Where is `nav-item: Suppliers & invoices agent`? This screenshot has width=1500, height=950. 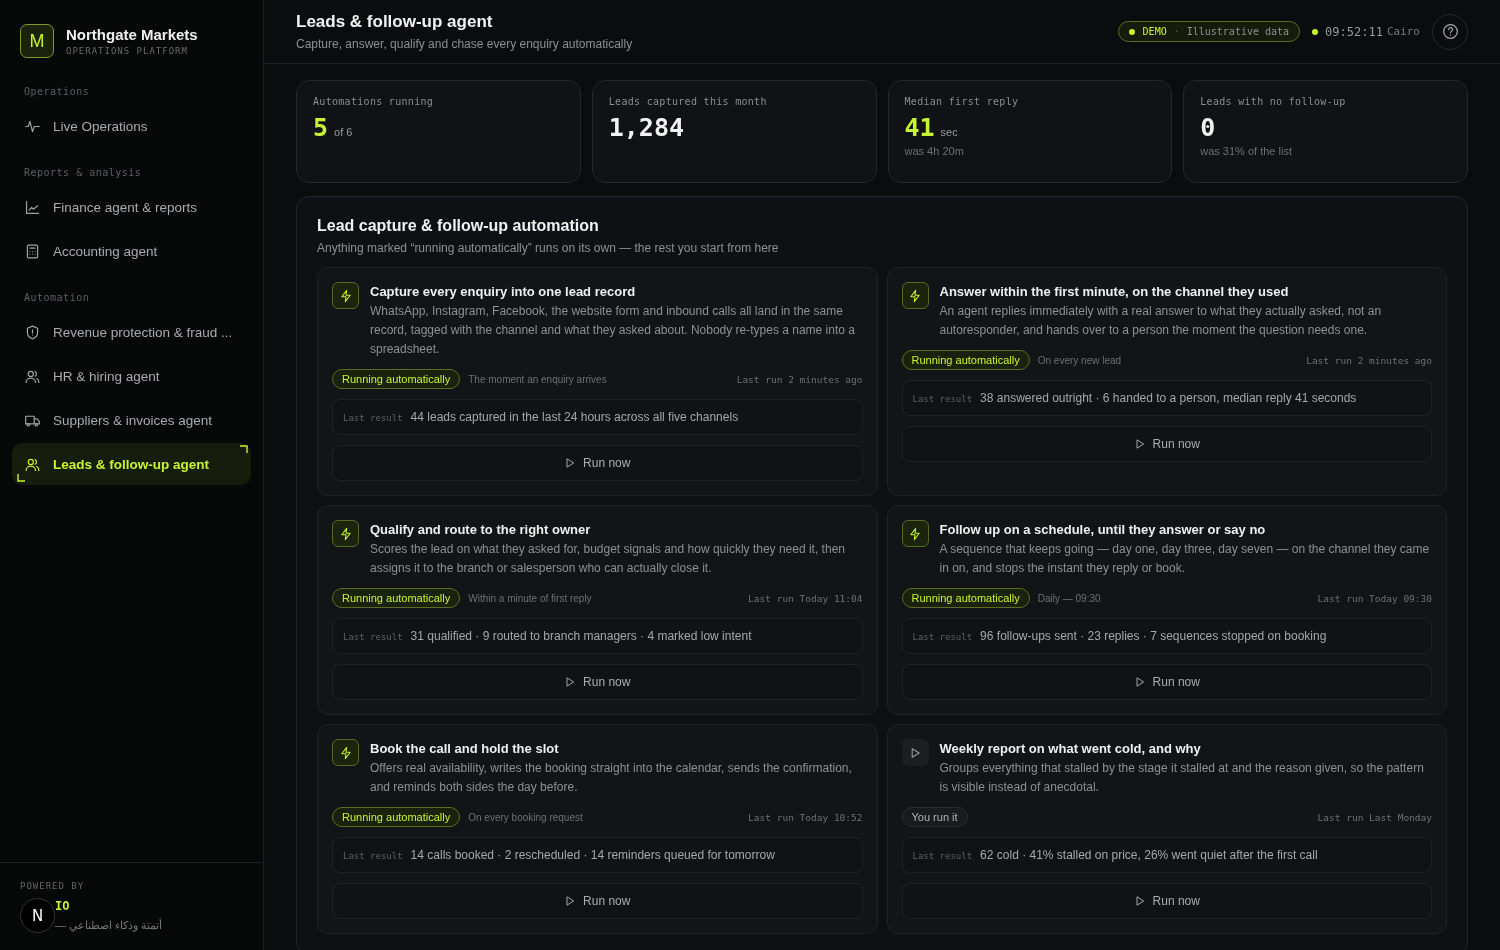
nav-item: Suppliers & invoices agent is located at coordinates (131, 420).